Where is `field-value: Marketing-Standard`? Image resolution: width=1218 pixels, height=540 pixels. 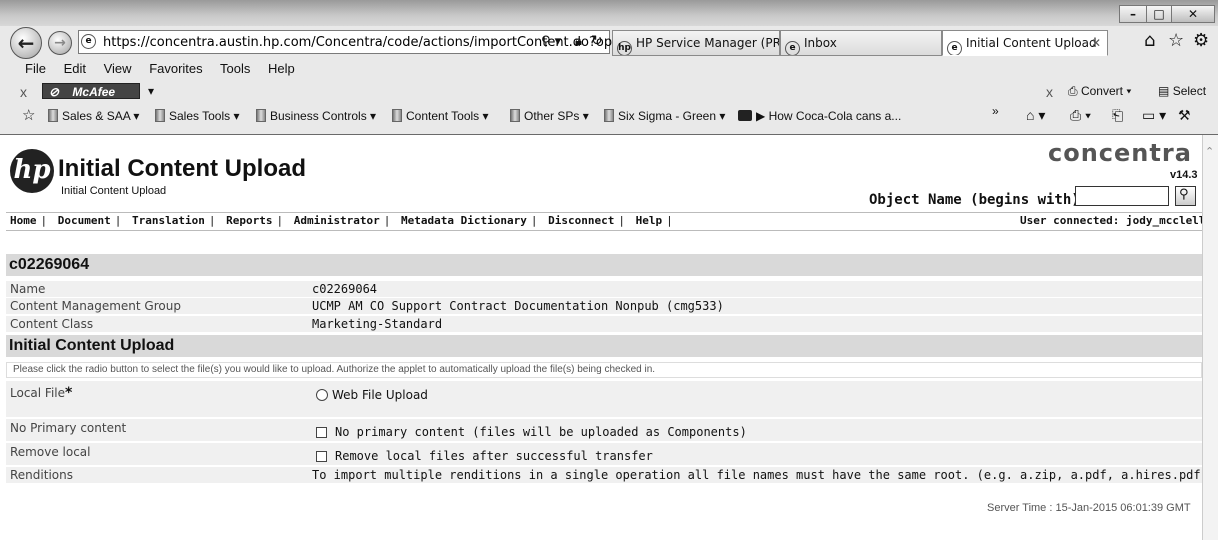 field-value: Marketing-Standard is located at coordinates (377, 324).